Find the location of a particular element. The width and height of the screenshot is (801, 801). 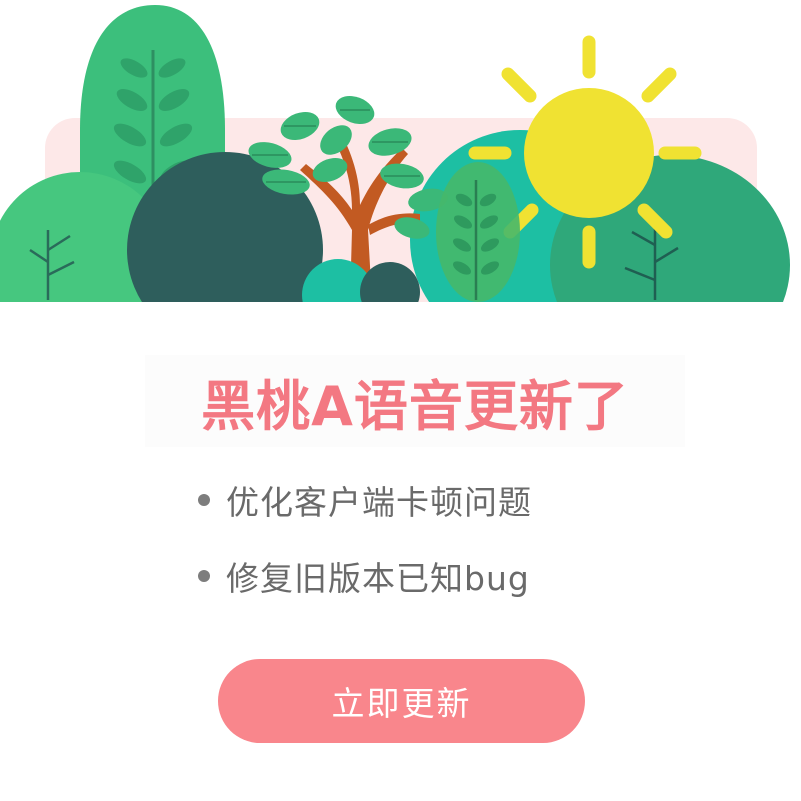

update-note-text: 优化客户端卡顿问题 is located at coordinates (379, 502).